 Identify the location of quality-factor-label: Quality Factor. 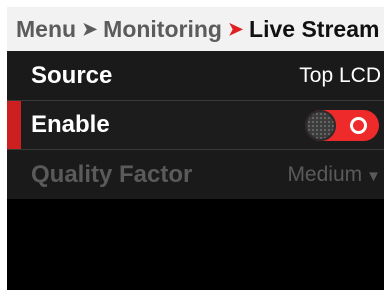
(112, 174).